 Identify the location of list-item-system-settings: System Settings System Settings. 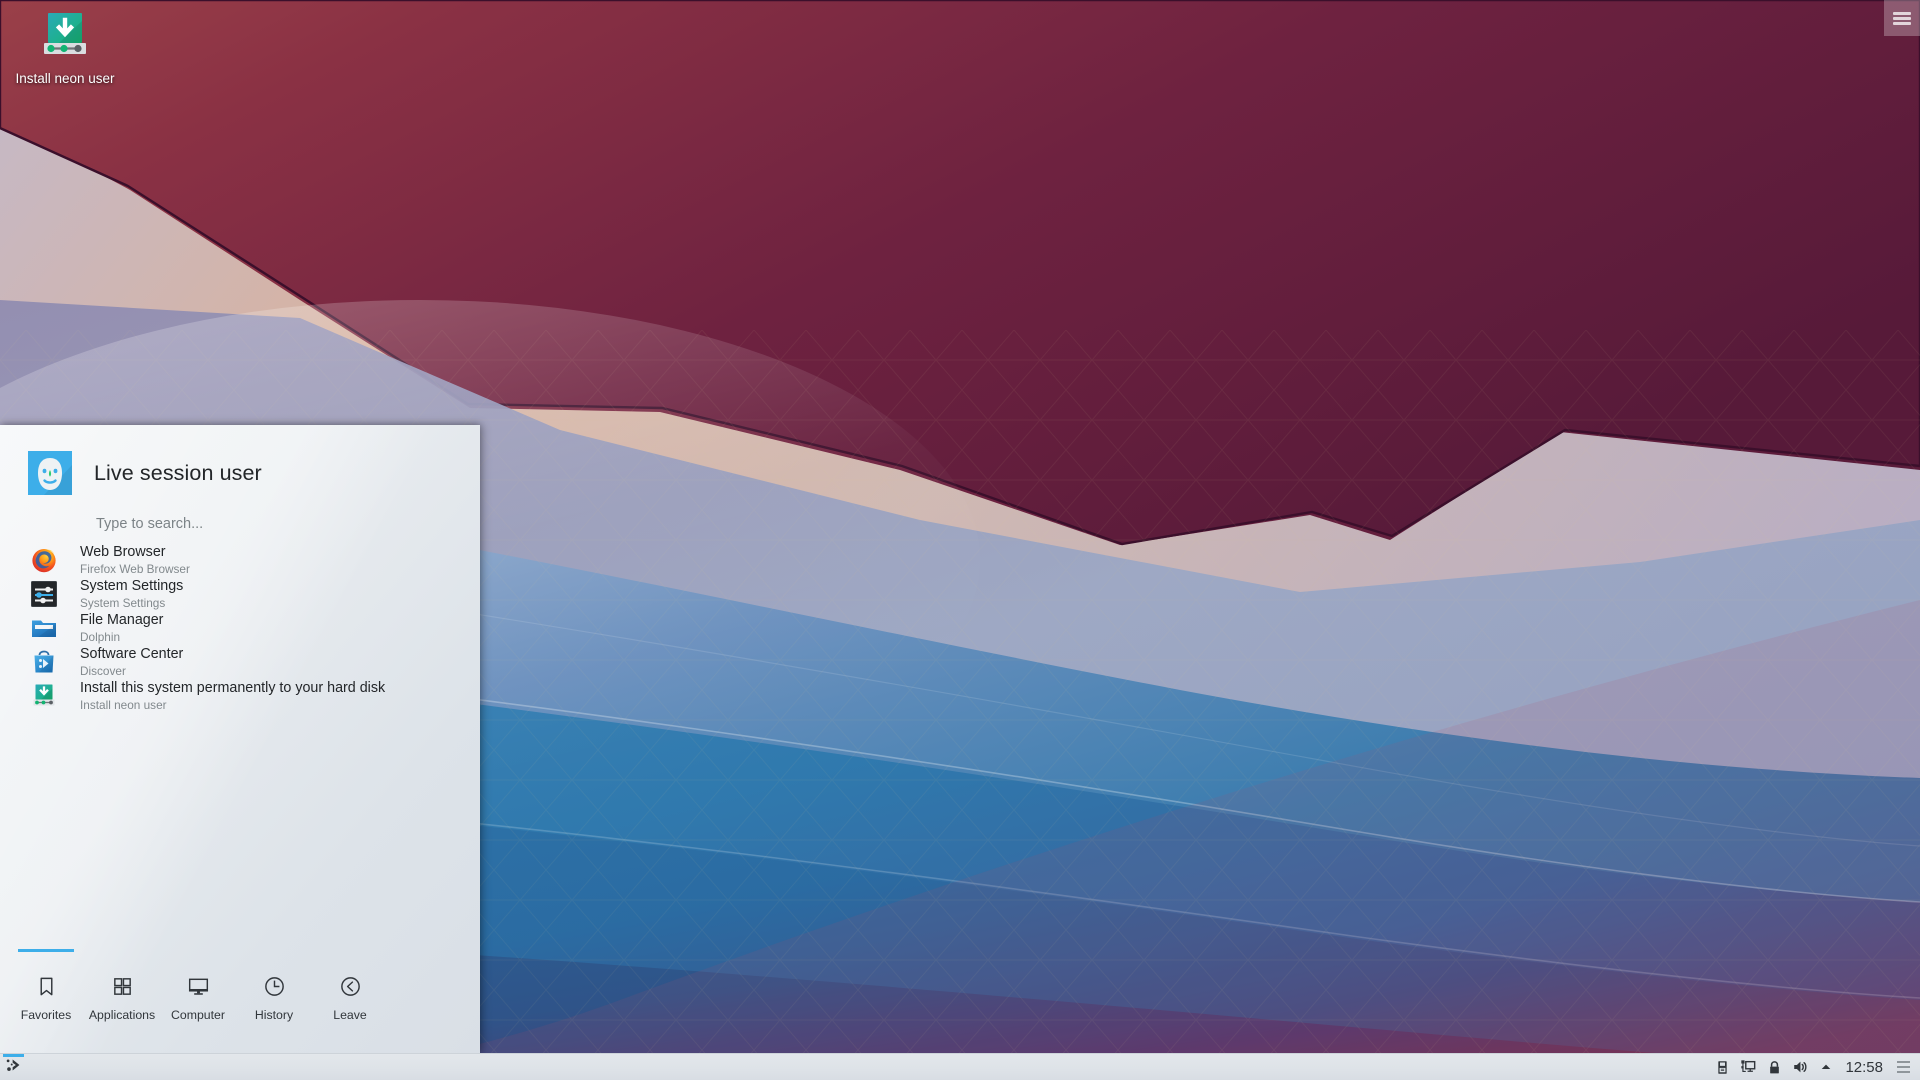
(240, 594).